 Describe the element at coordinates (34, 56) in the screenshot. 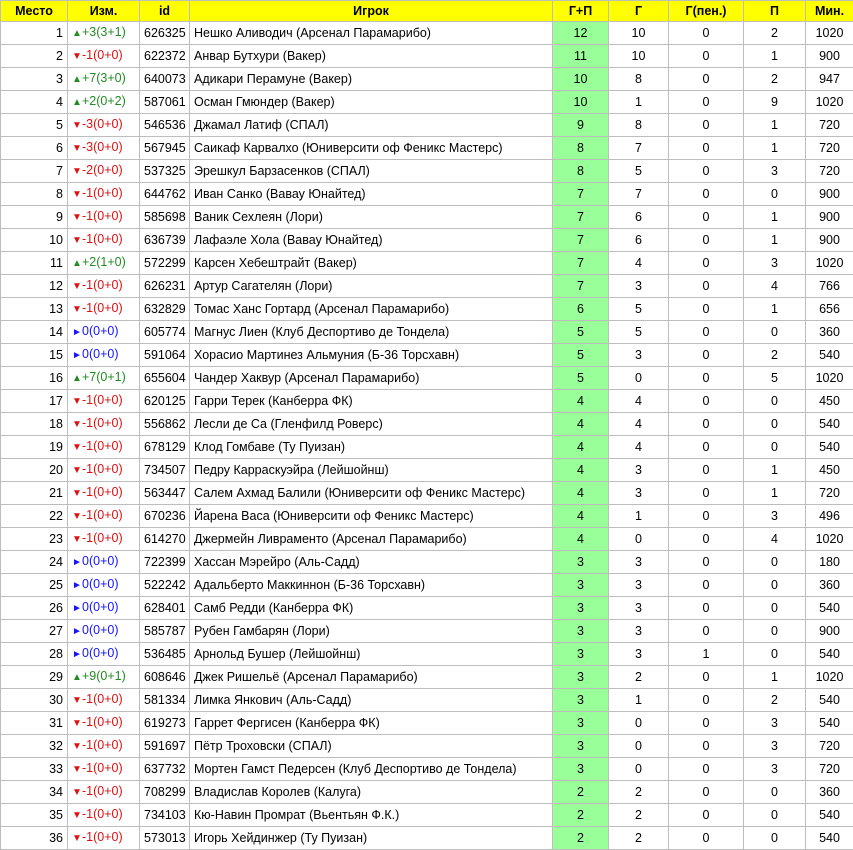

I see `cell-place: 2` at that location.